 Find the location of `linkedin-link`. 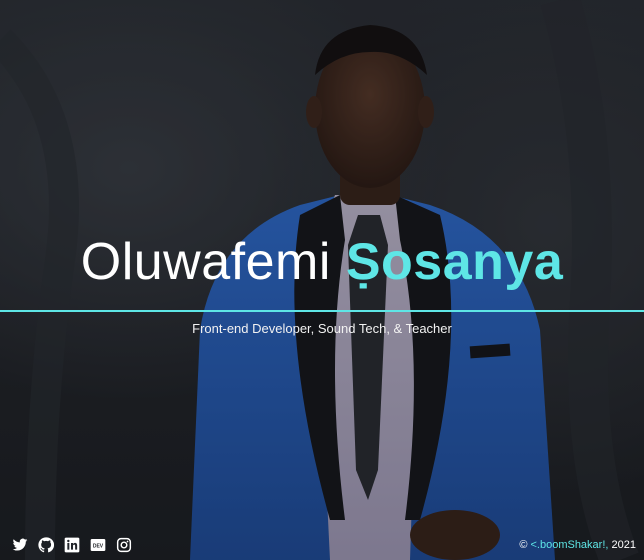

linkedin-link is located at coordinates (72, 545).